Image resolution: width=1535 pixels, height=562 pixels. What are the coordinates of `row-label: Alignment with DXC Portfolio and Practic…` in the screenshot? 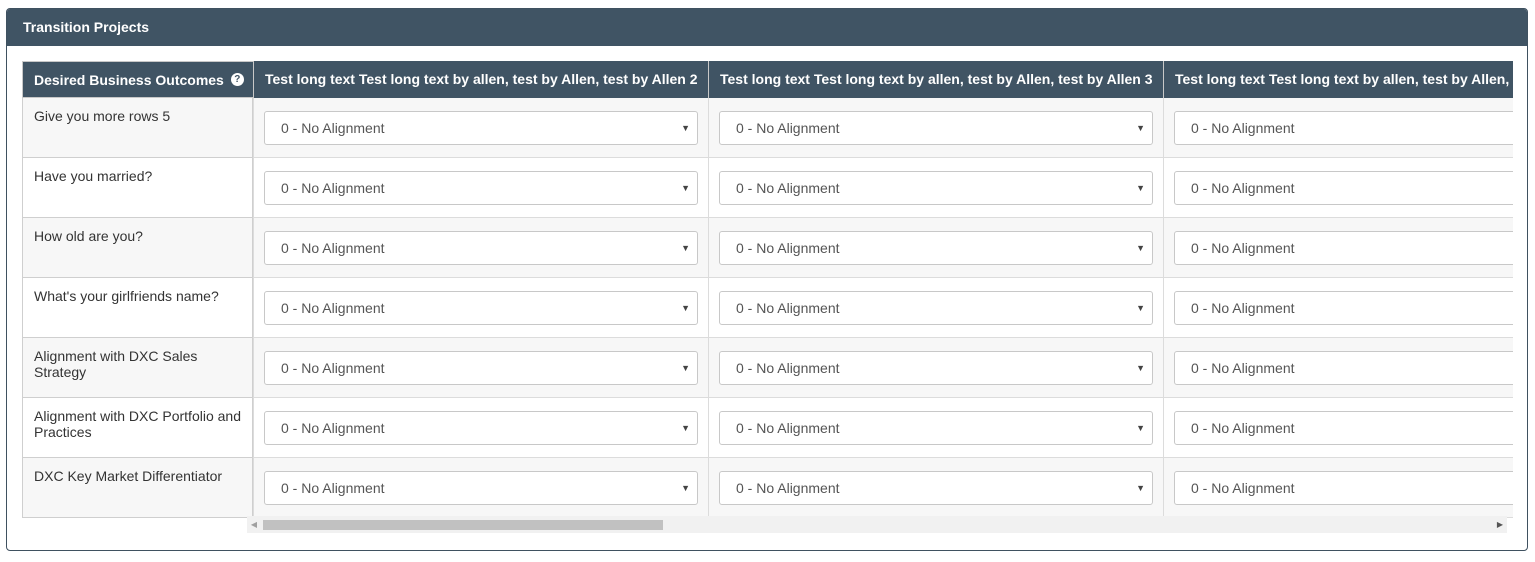 It's located at (137, 428).